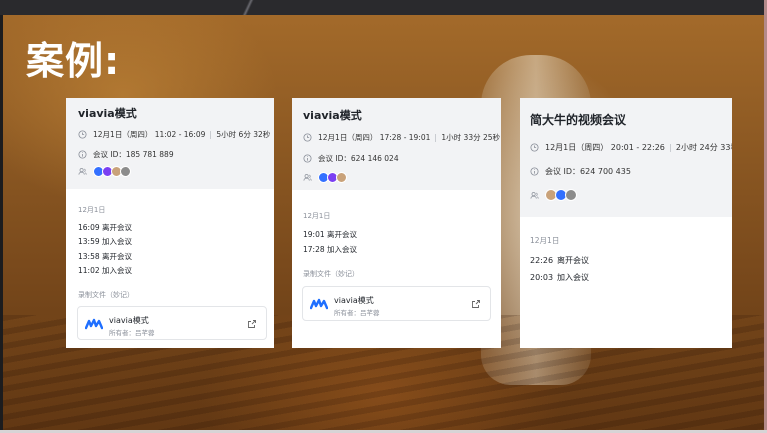 The width and height of the screenshot is (767, 433). What do you see at coordinates (578, 120) in the screenshot?
I see `meeting-name: 简大牛的视频会议` at bounding box center [578, 120].